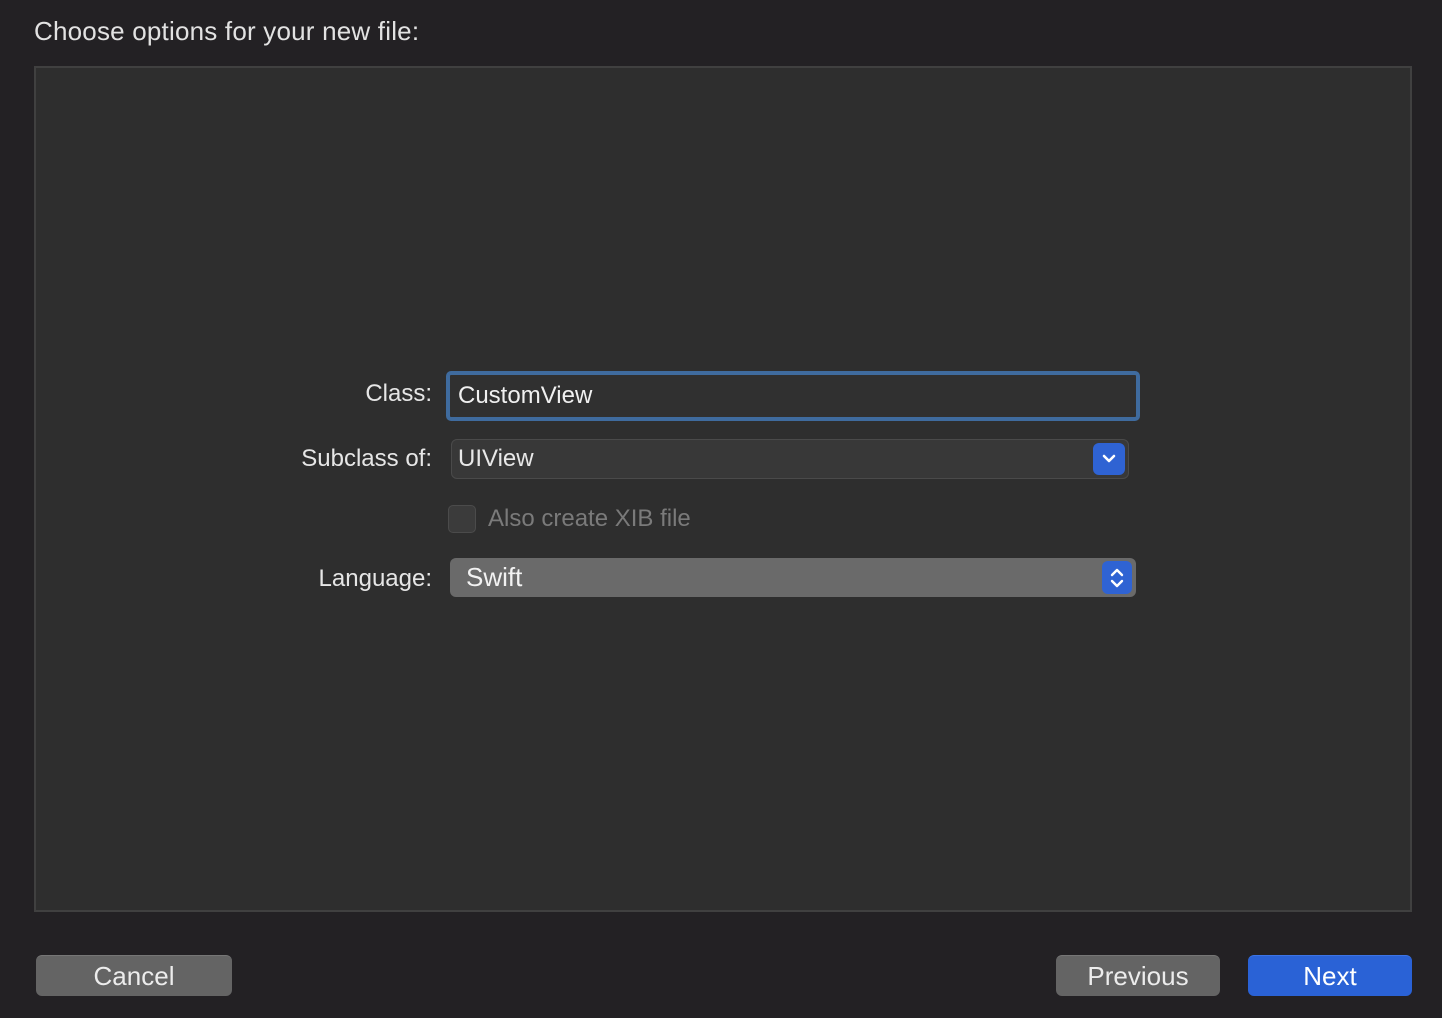  What do you see at coordinates (375, 578) in the screenshot?
I see `language-label: Language:` at bounding box center [375, 578].